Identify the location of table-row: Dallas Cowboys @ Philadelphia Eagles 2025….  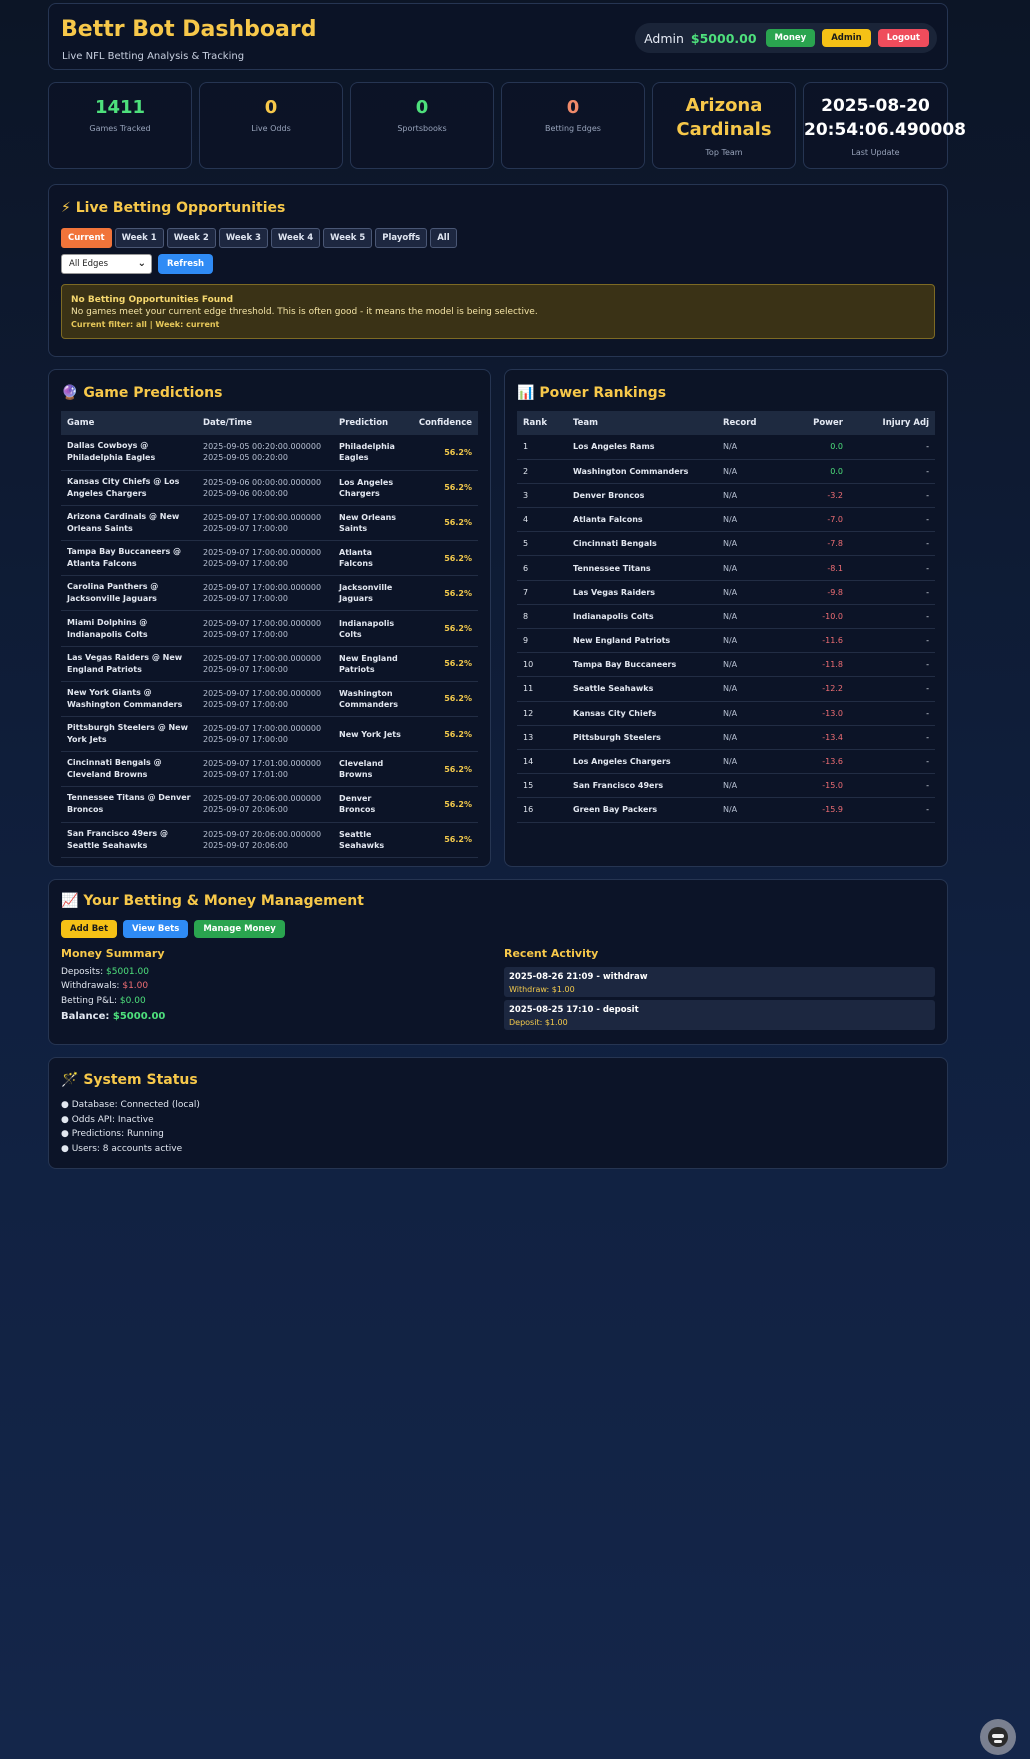
(269, 453).